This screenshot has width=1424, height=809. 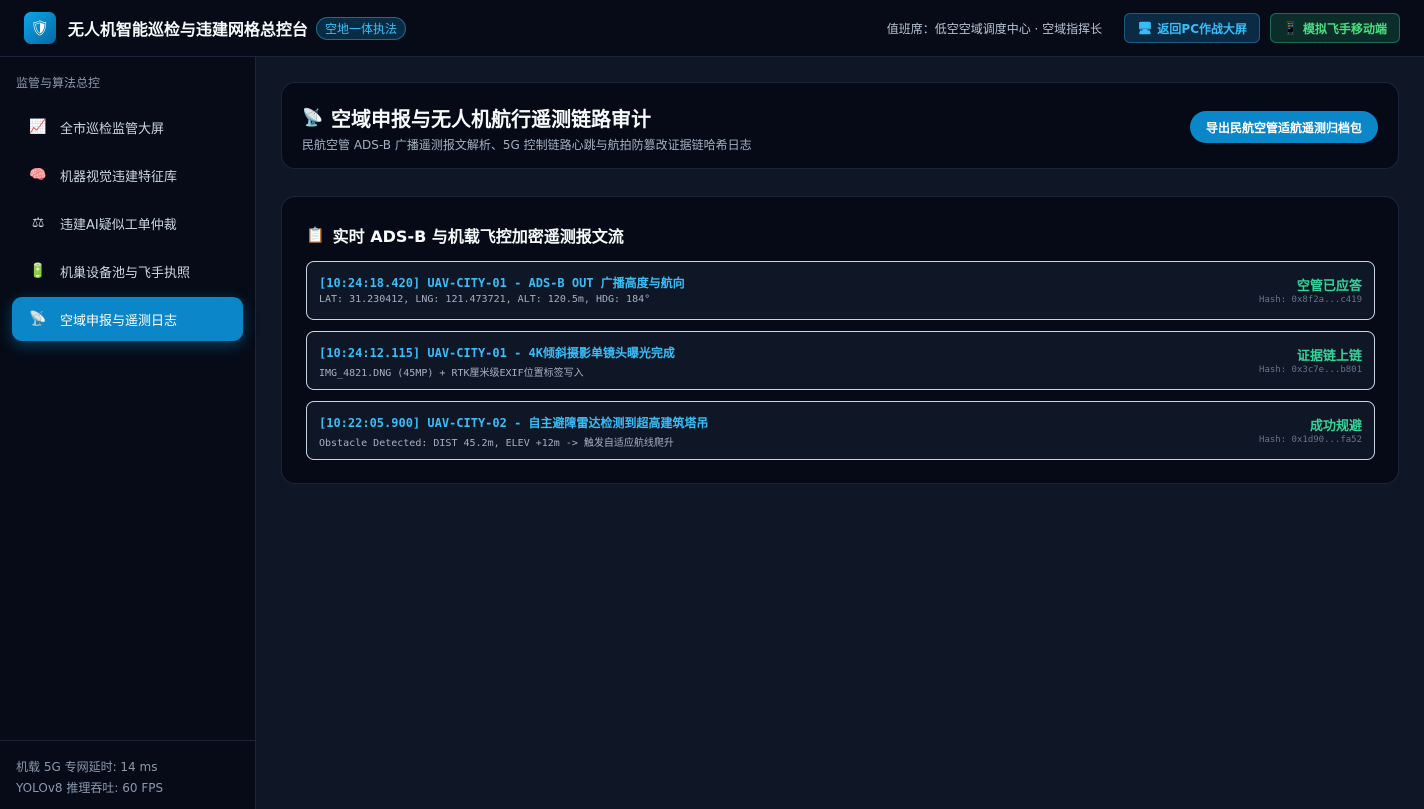 I want to click on sidebar-item-airspace-telemetry: 📡 空域申报与遥测日志, so click(x=127, y=319).